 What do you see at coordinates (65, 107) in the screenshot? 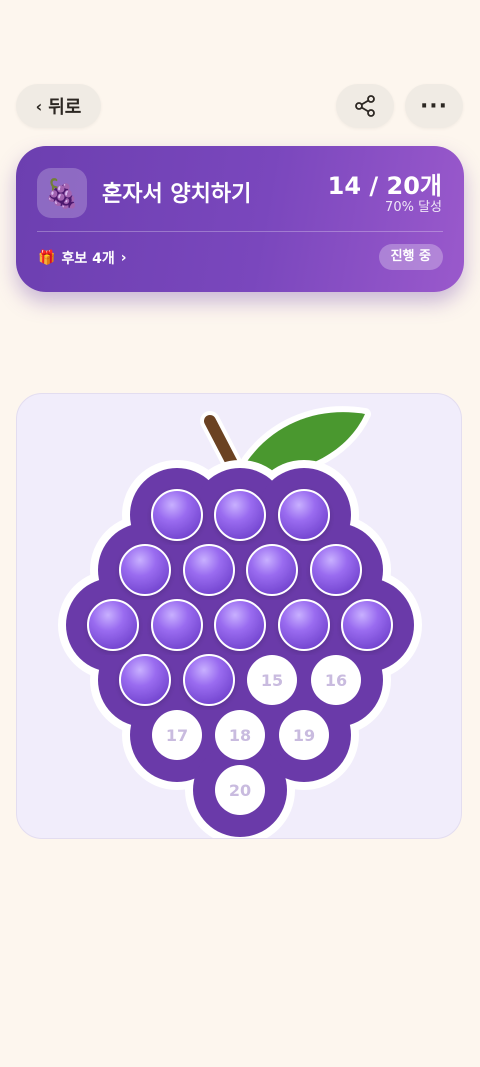
I see `back-label: 뒤로` at bounding box center [65, 107].